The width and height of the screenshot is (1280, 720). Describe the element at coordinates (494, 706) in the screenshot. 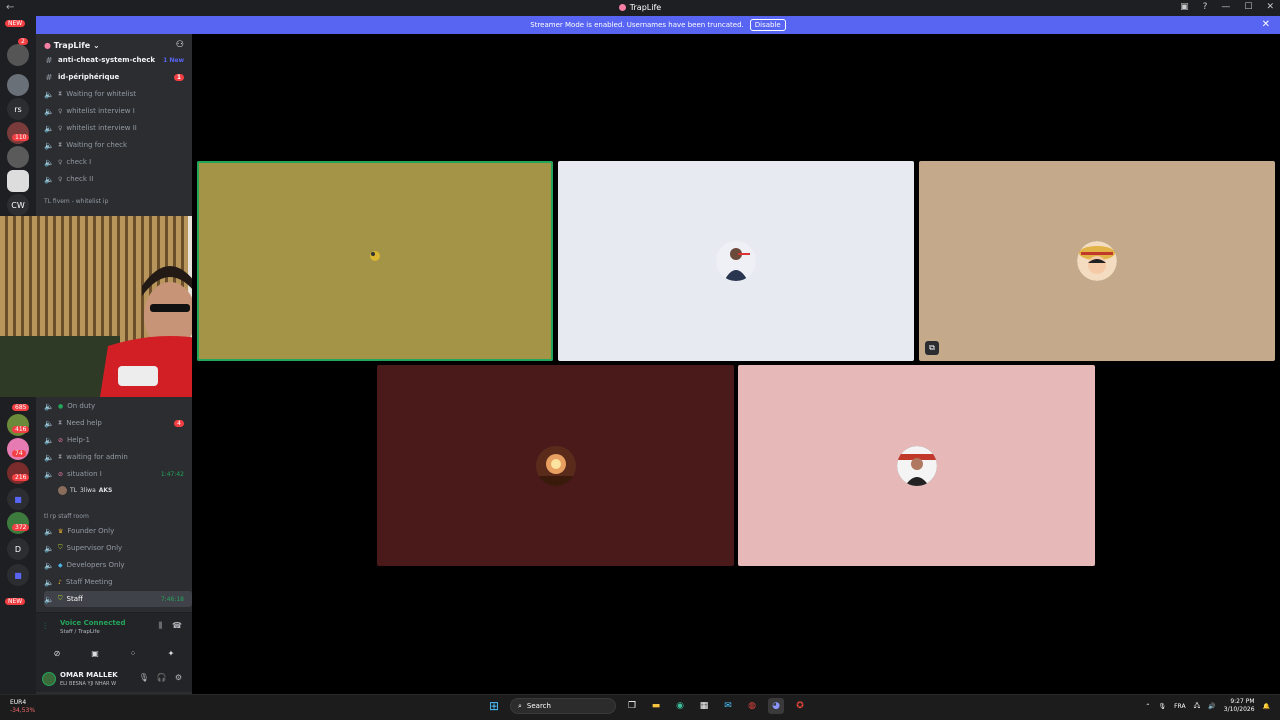

I see `windows-start-icon: ⊞` at that location.